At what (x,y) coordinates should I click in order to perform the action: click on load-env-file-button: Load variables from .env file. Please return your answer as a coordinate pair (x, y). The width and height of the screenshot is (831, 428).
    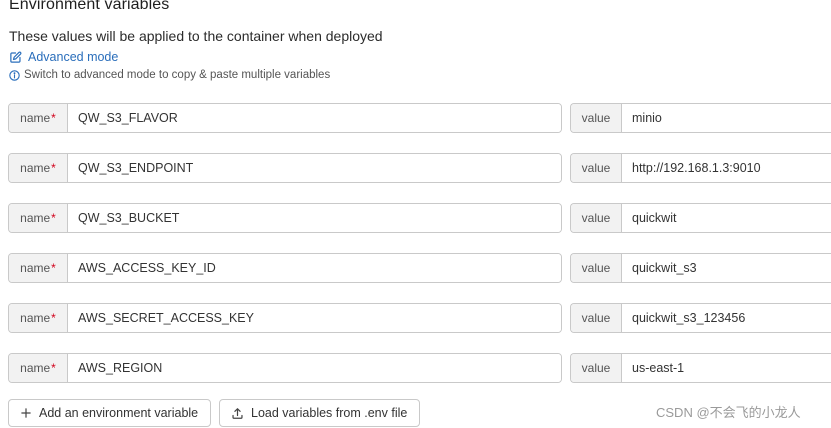
    Looking at the image, I should click on (319, 413).